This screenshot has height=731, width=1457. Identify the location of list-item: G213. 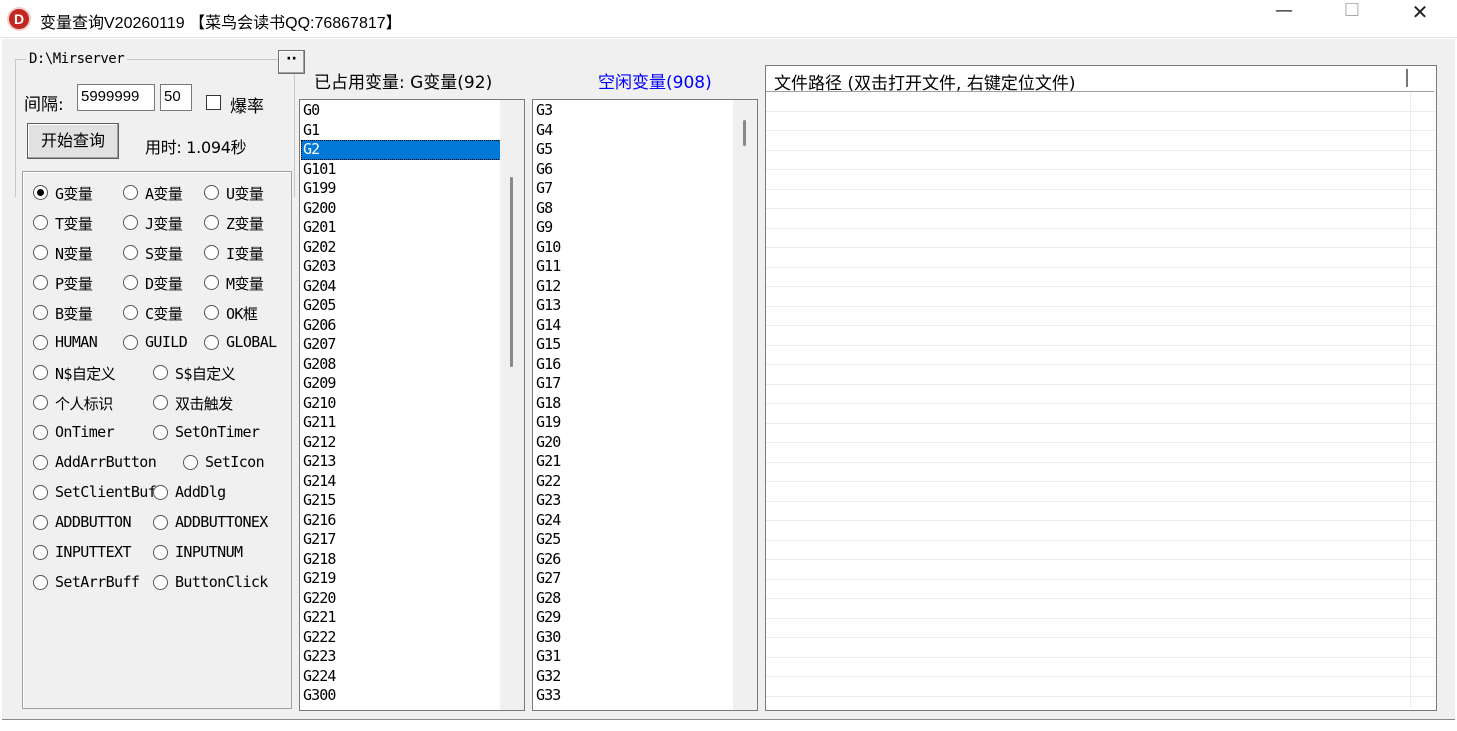
(401, 462).